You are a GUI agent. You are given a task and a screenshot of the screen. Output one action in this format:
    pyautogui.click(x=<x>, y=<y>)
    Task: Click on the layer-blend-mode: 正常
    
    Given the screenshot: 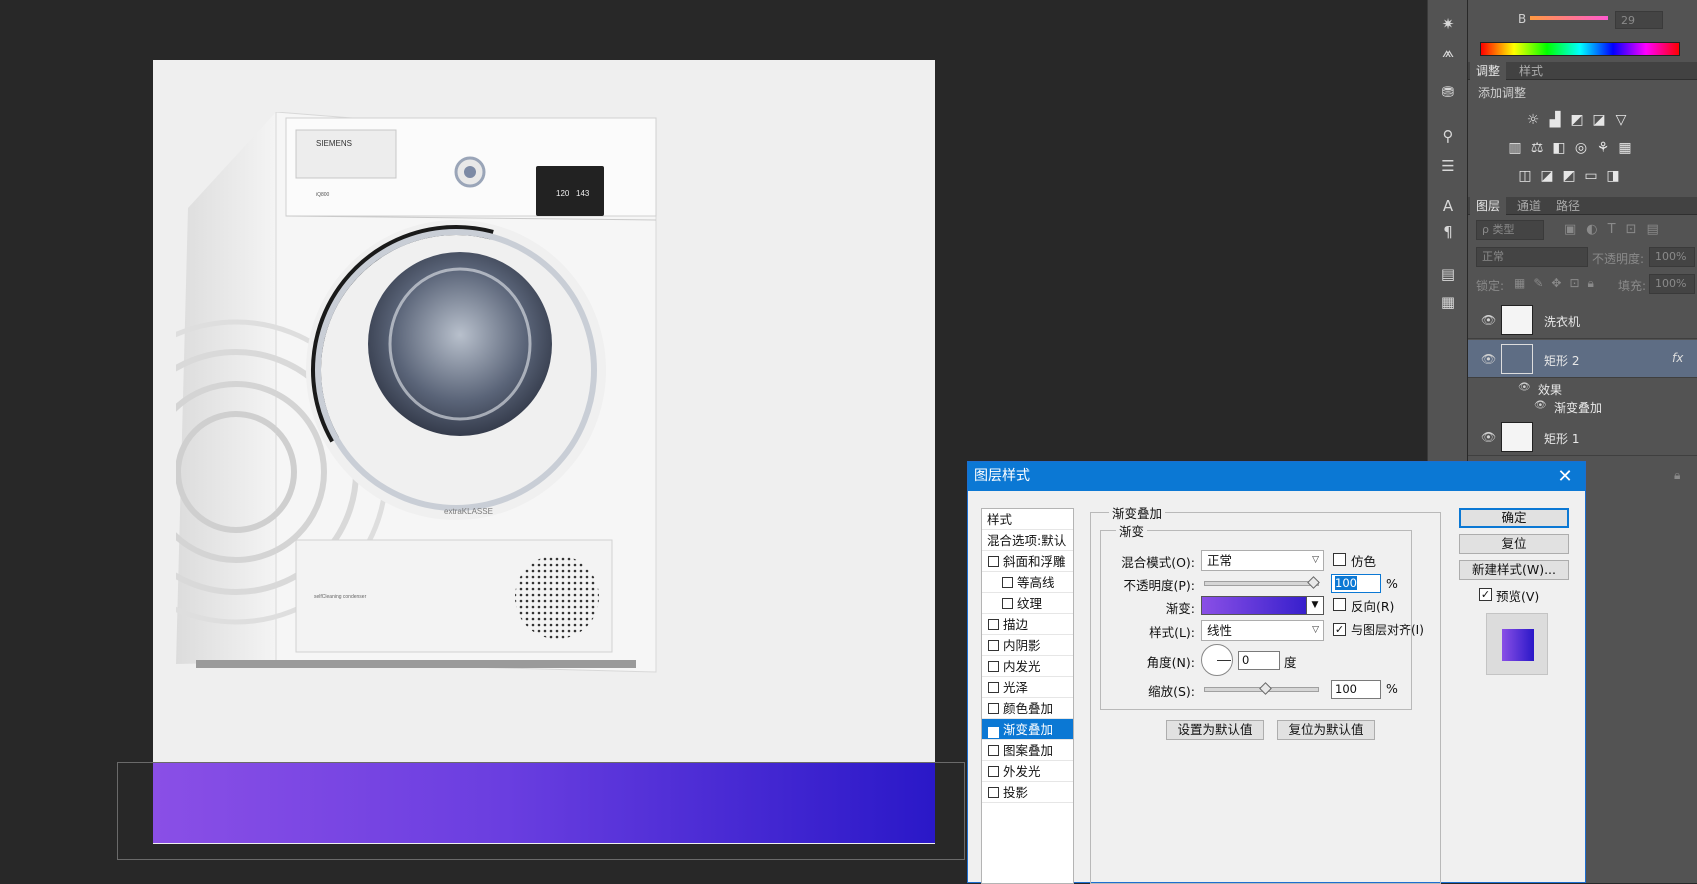 What is the action you would take?
    pyautogui.click(x=1532, y=257)
    